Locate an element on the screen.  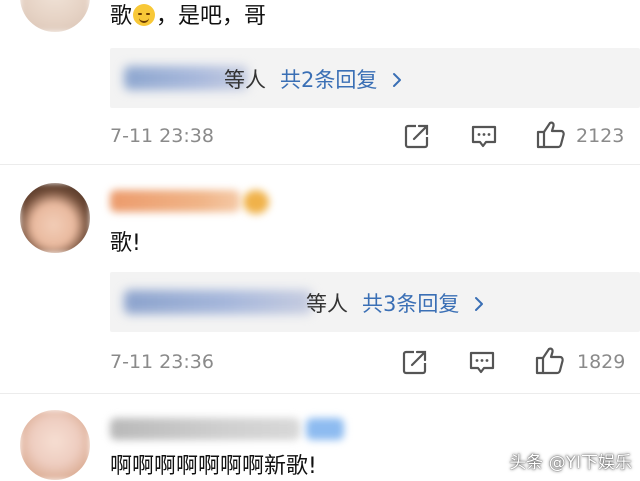
reply-preview: 等人 共3条回复 is located at coordinates (375, 302).